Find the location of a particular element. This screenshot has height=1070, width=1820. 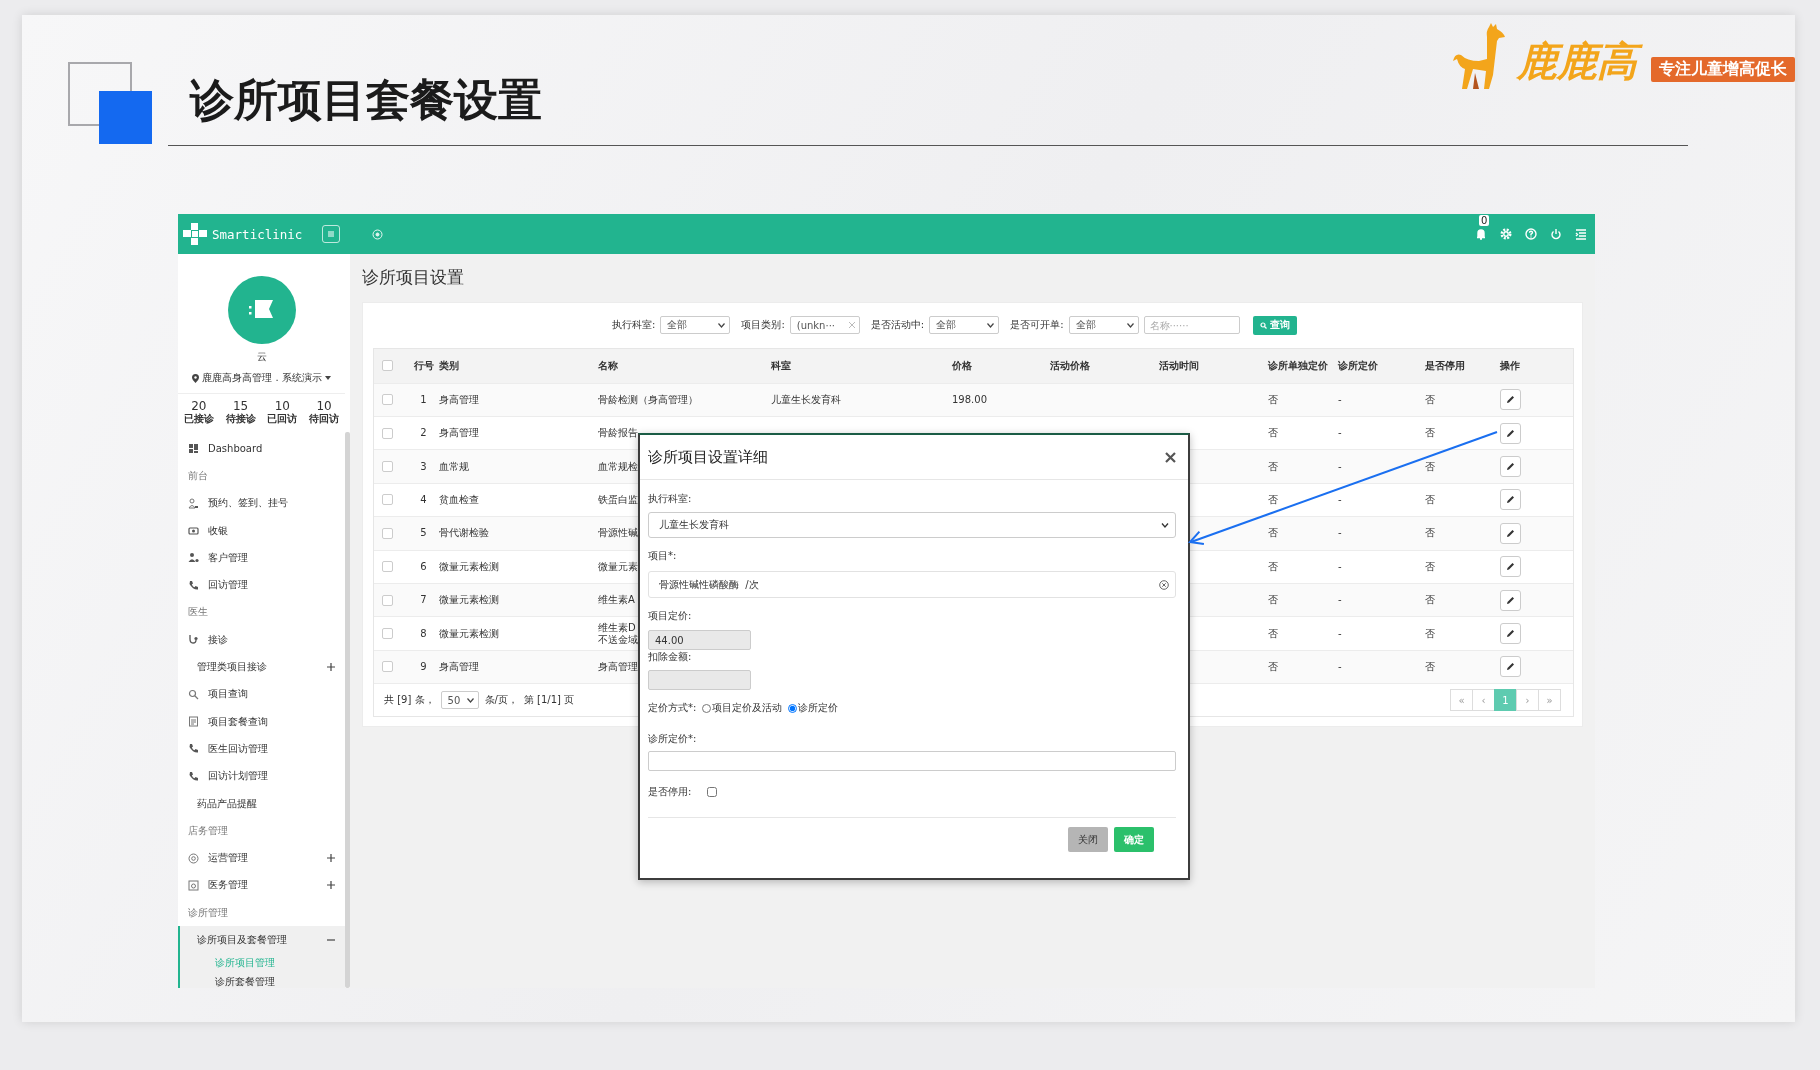

table-cell: 6 is located at coordinates (423, 566).